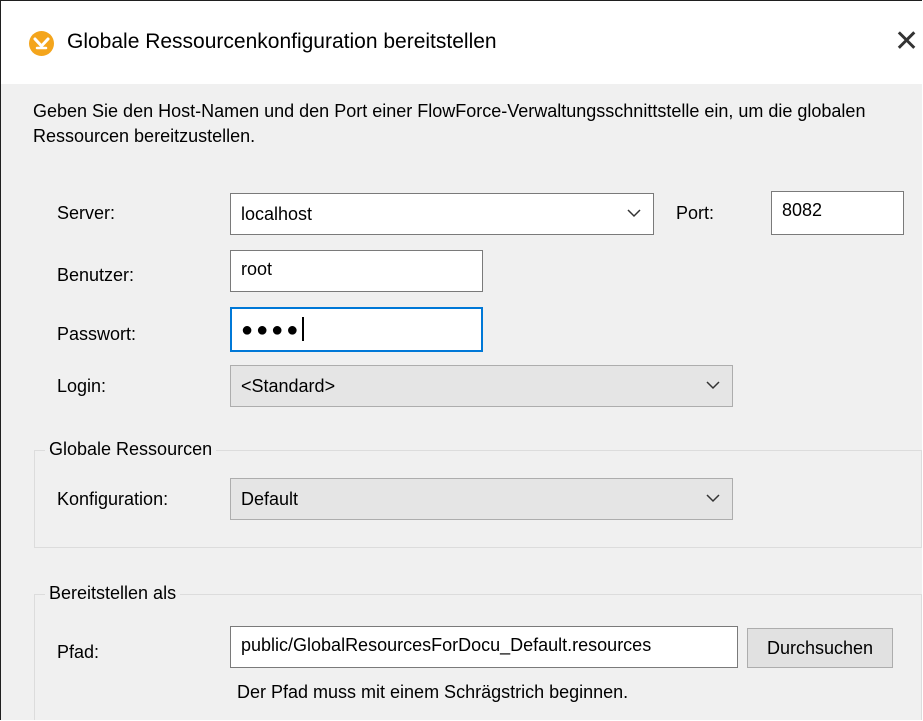  I want to click on password-label: Passwort:, so click(97, 334).